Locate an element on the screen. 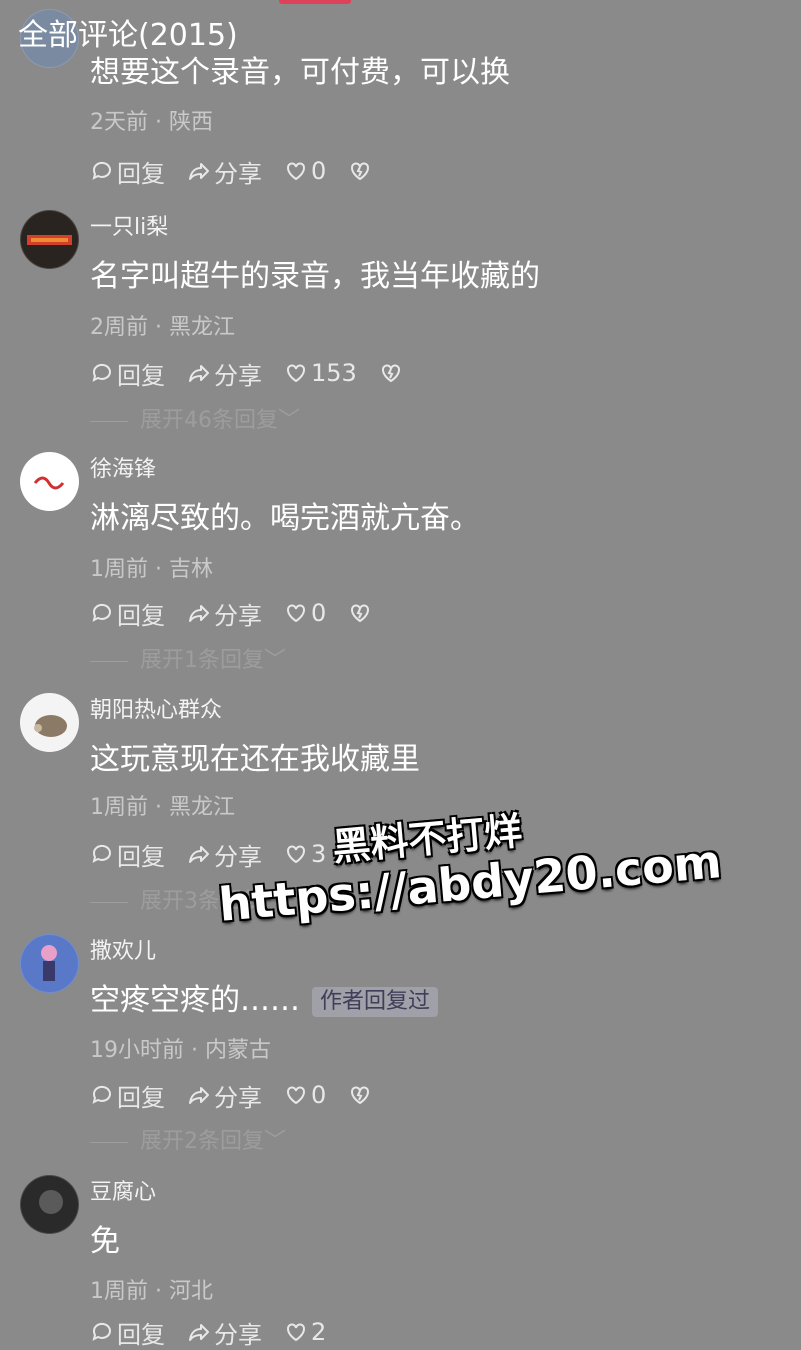 The image size is (801, 1350). like-count: 3 is located at coordinates (319, 854).